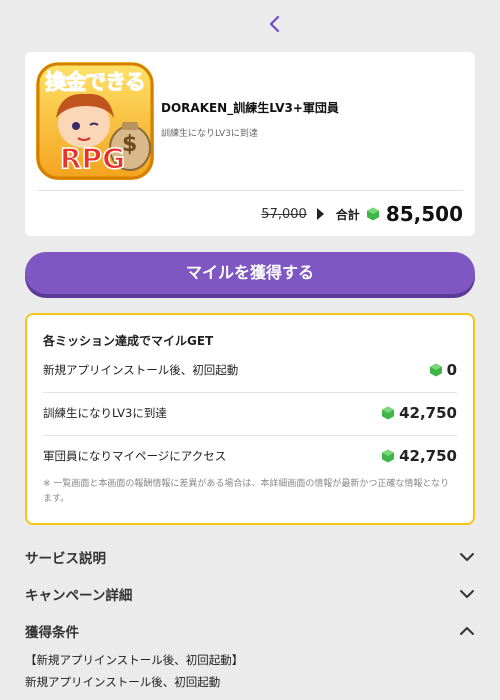 Image resolution: width=500 pixels, height=700 pixels. I want to click on price-row: 57,000 合計 85,500, so click(362, 214).